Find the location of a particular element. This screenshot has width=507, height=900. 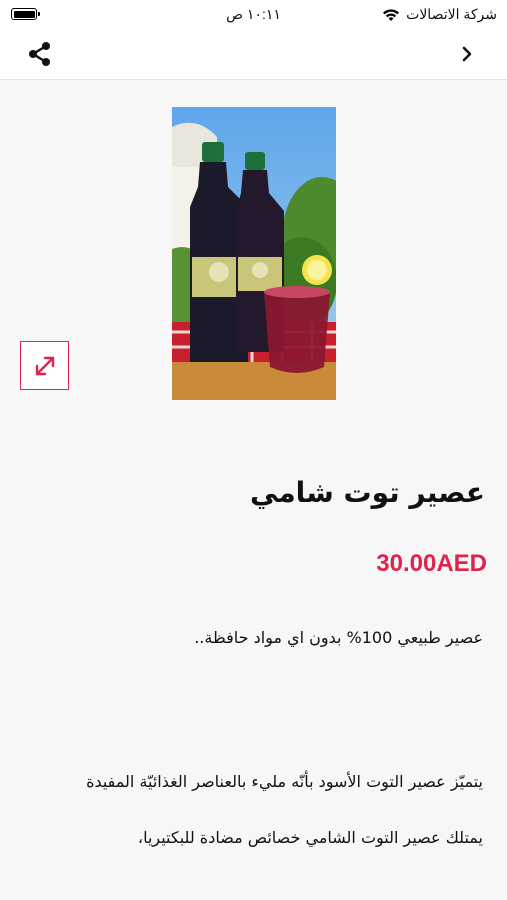

wifi-icon is located at coordinates (391, 14).